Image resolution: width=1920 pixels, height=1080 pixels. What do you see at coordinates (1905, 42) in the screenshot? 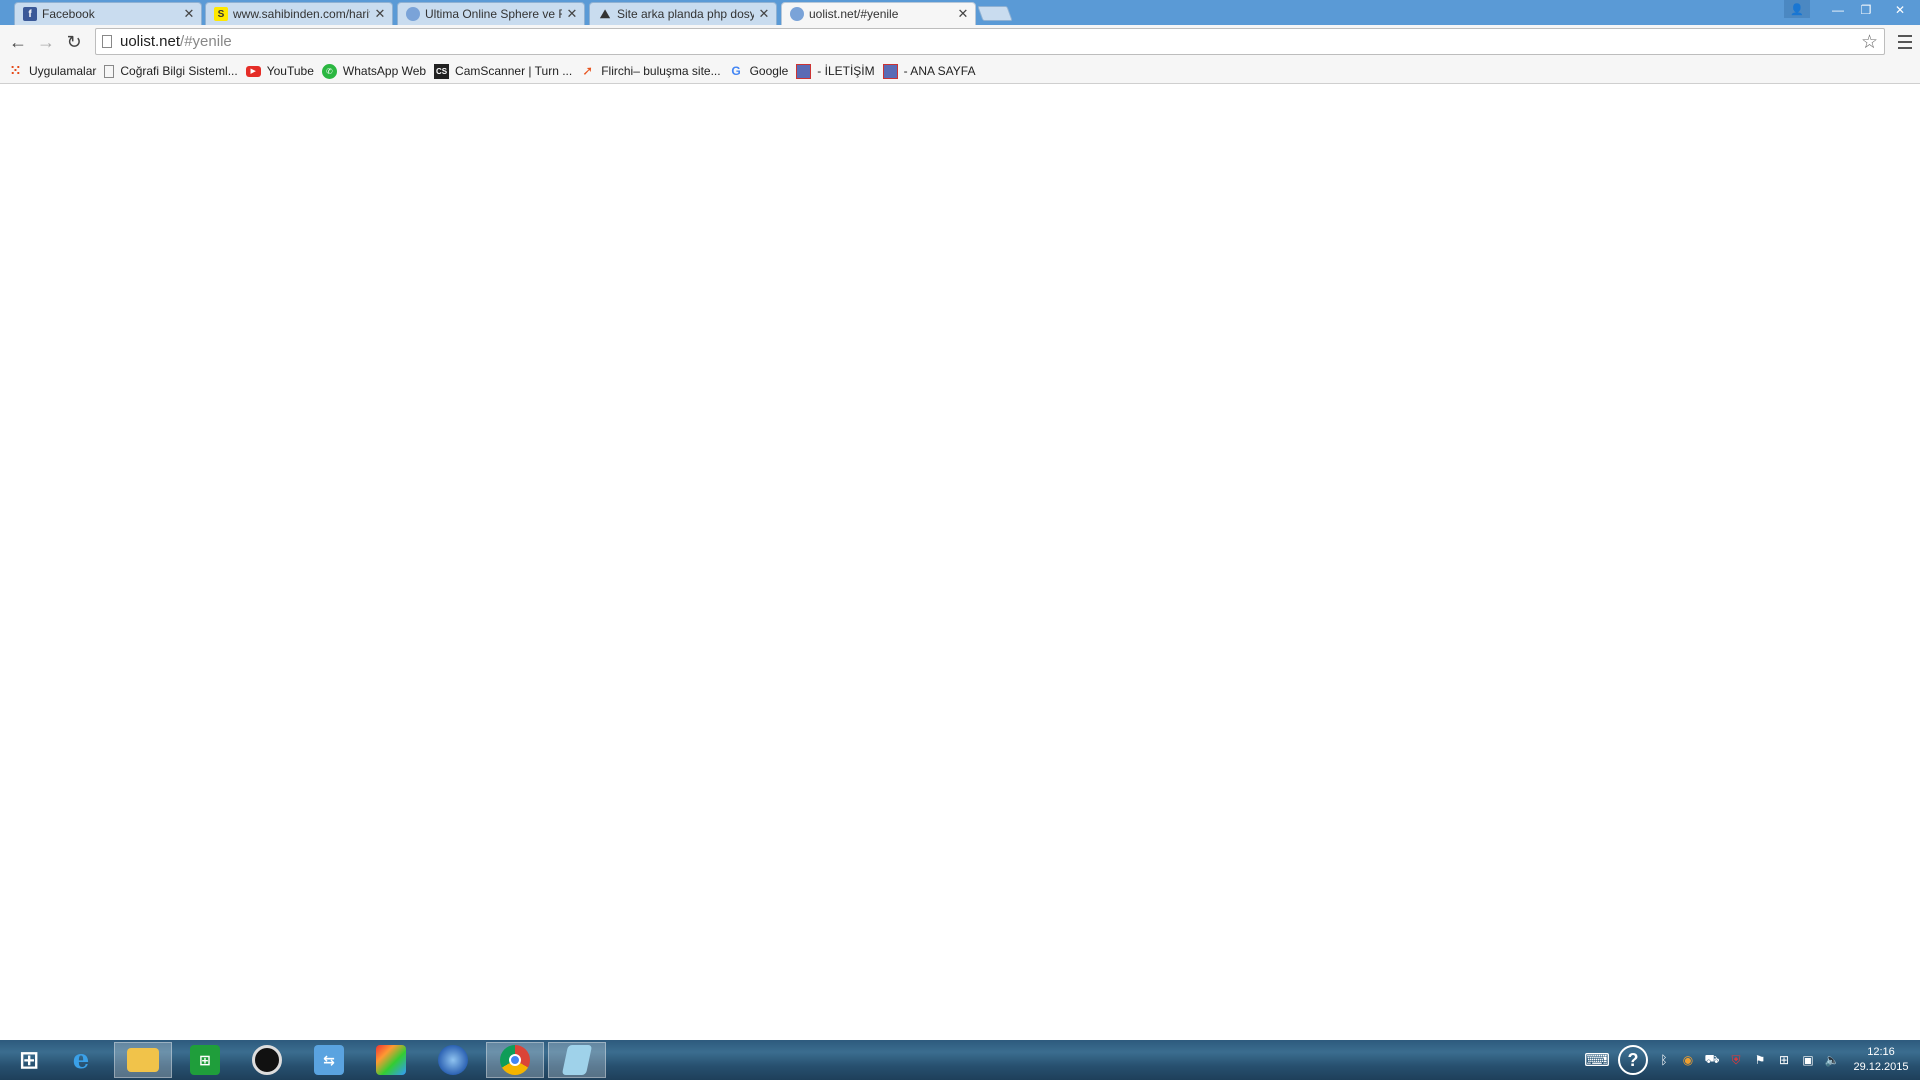
I see `chrome-menu-icon` at bounding box center [1905, 42].